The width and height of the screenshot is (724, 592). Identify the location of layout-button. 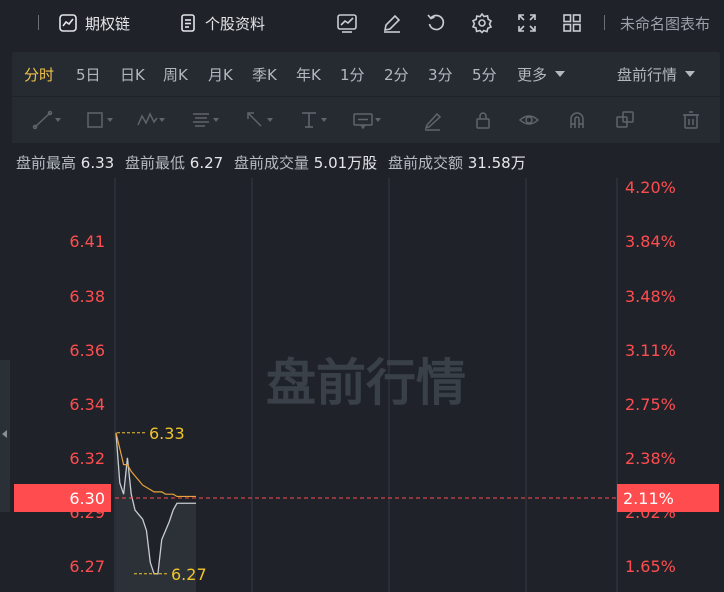
(572, 23).